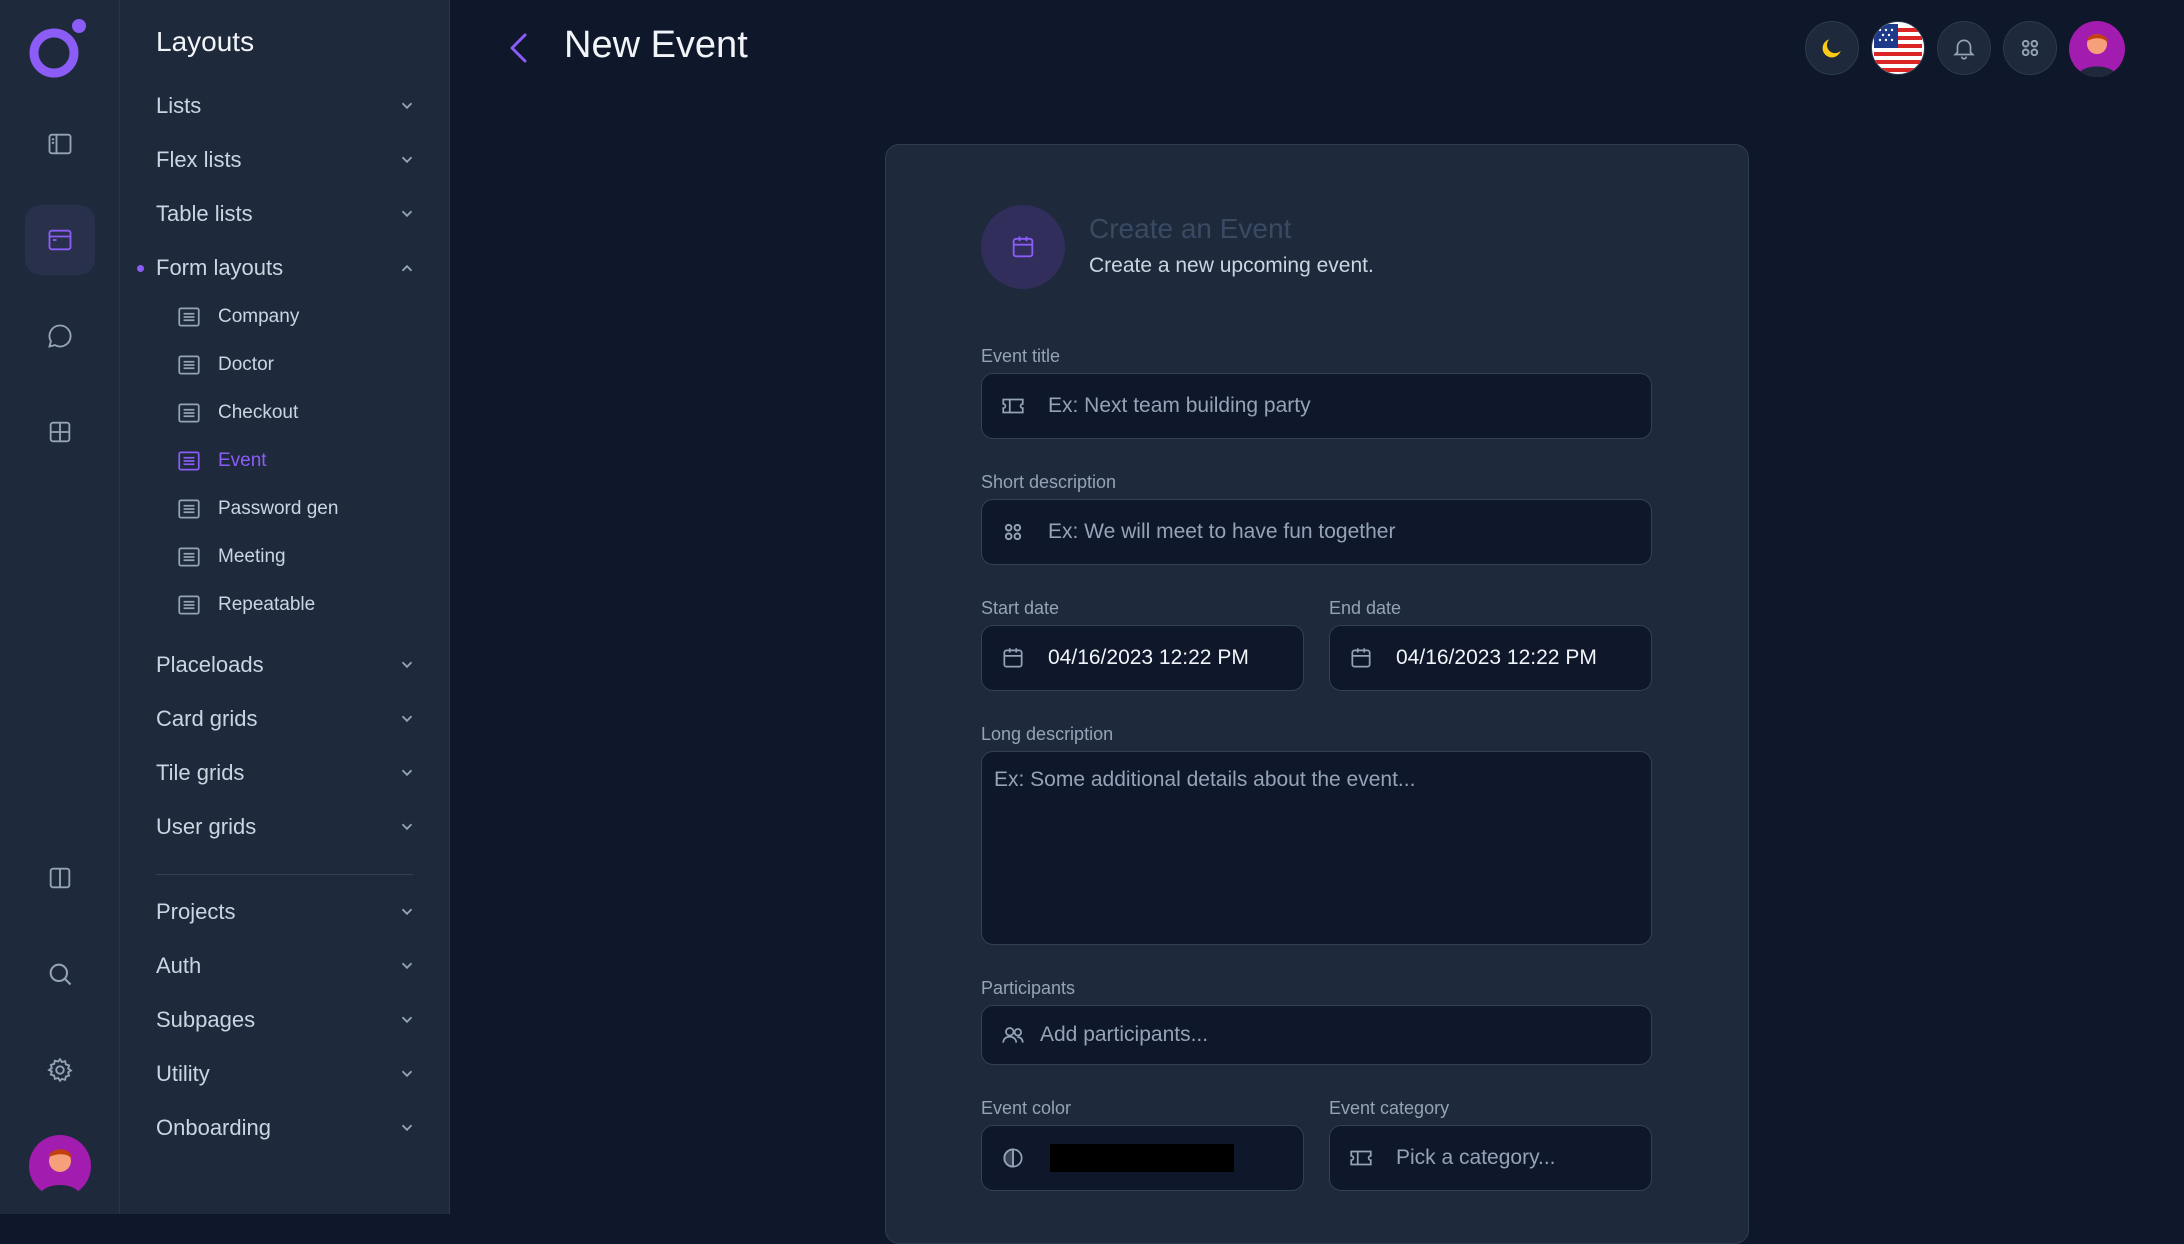 Image resolution: width=2184 pixels, height=1244 pixels. What do you see at coordinates (205, 41) in the screenshot?
I see `sidebar-title: Layouts` at bounding box center [205, 41].